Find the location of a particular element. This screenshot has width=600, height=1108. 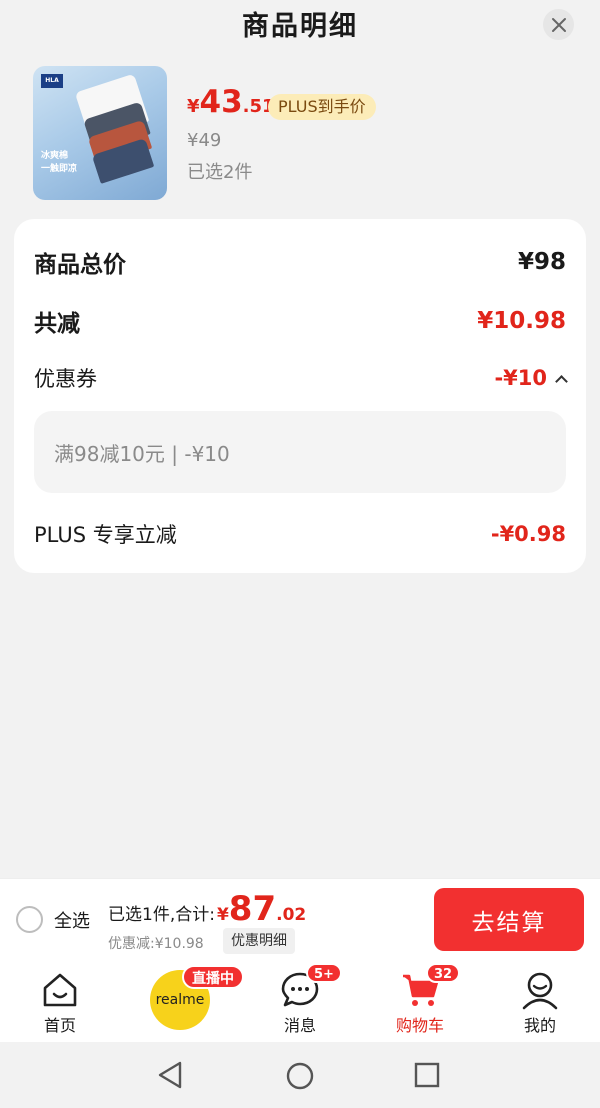

sum-decimal: .02 is located at coordinates (291, 915).